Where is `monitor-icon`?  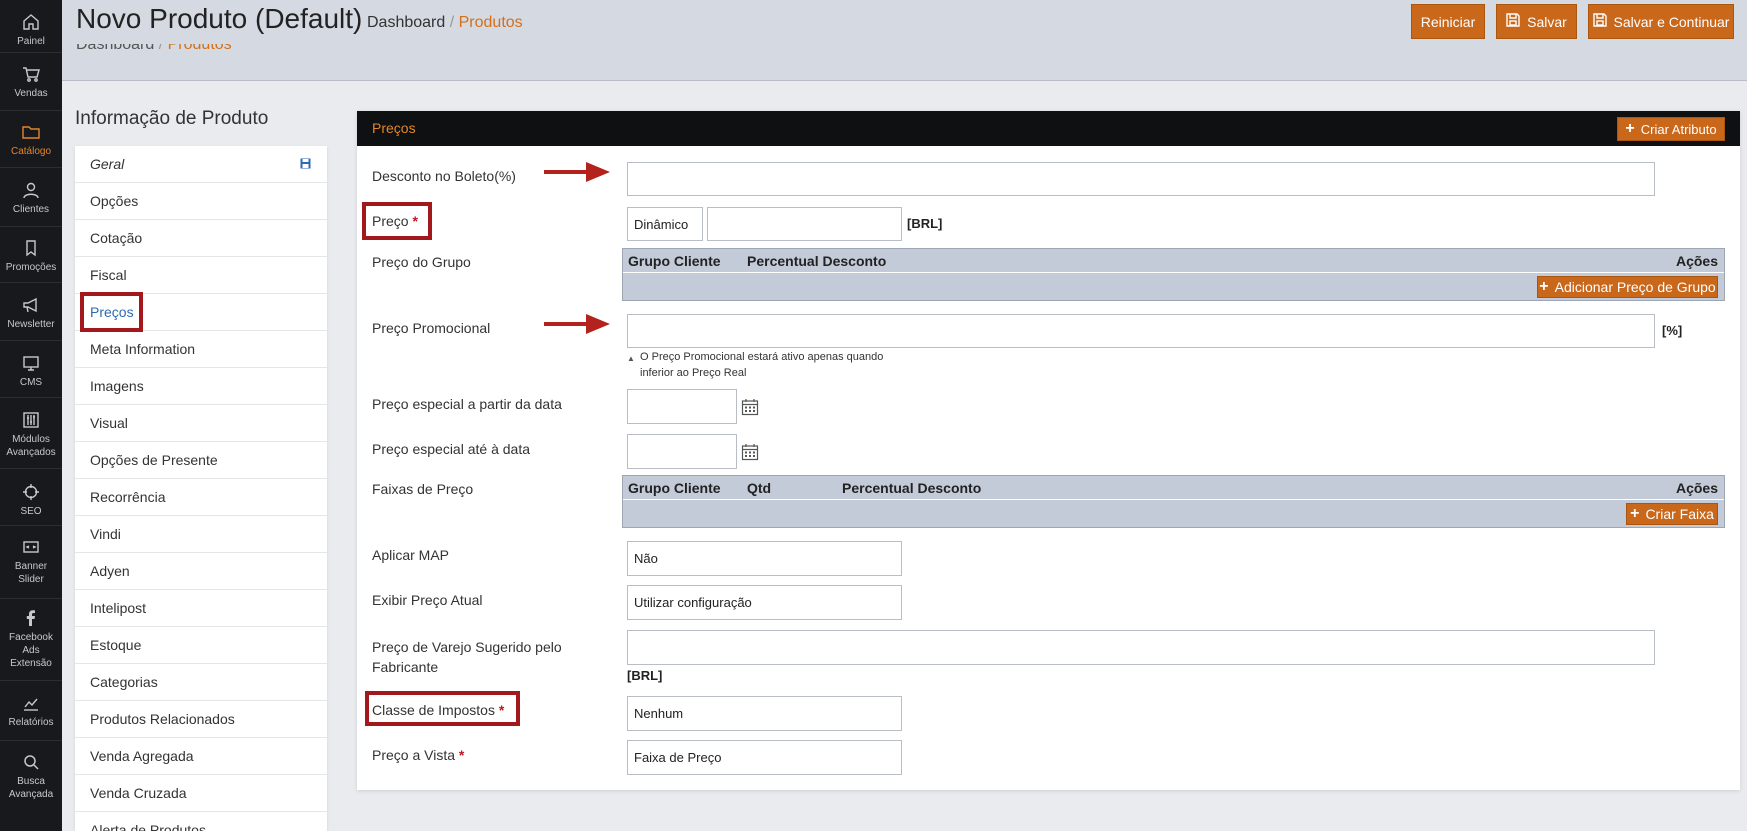 monitor-icon is located at coordinates (31, 363).